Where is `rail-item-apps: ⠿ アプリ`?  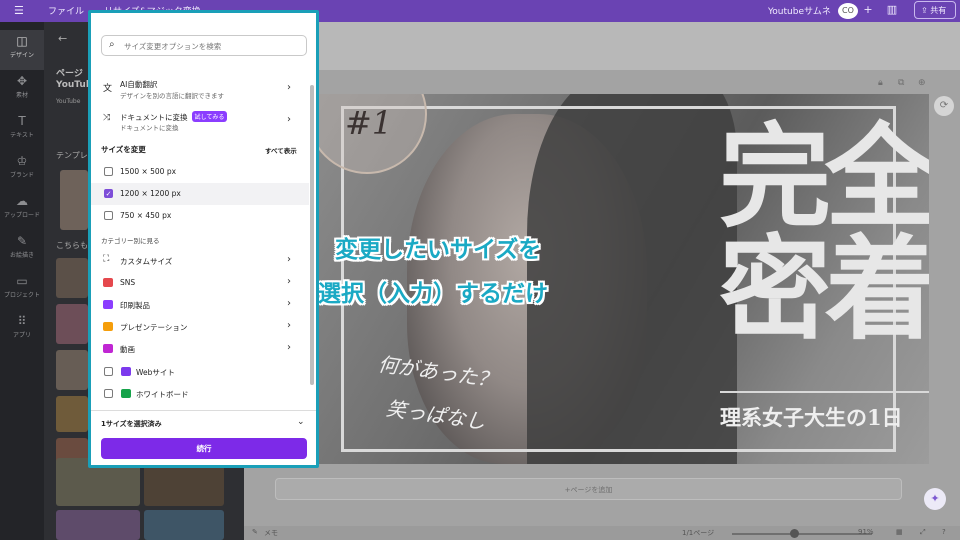
rail-item-apps: ⠿ アプリ is located at coordinates (22, 330).